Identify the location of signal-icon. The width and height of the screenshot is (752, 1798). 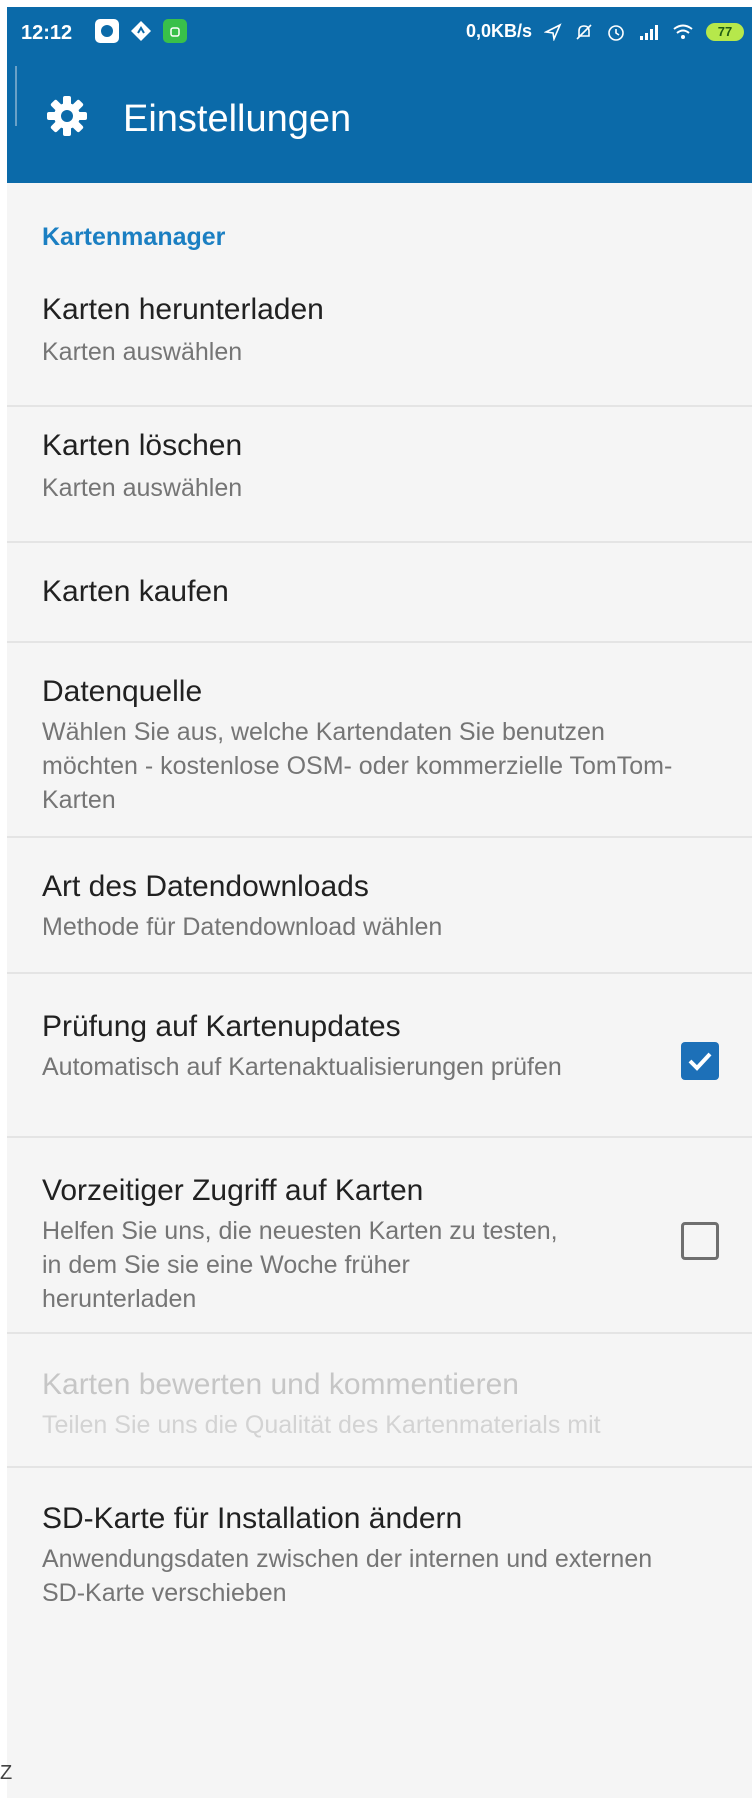
(649, 32).